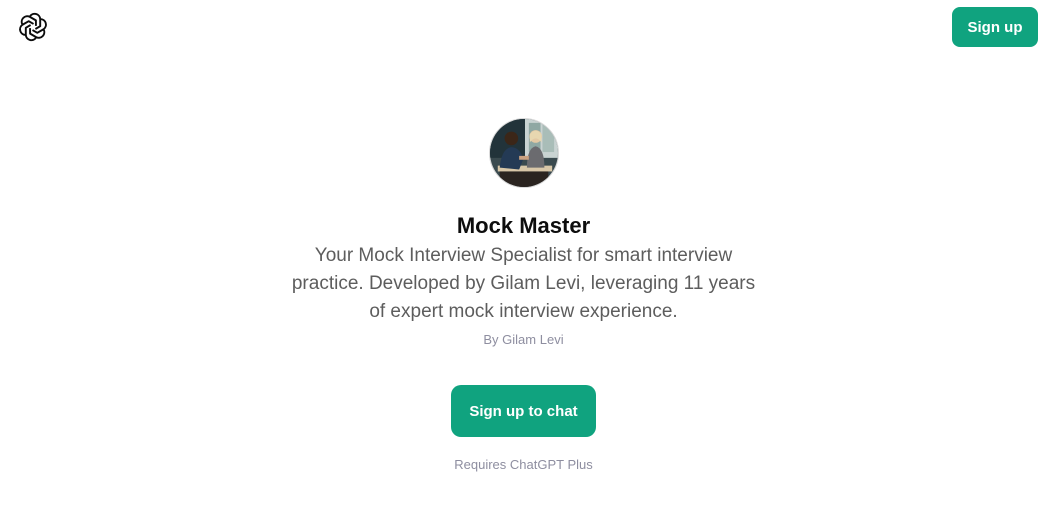 The width and height of the screenshot is (1047, 515). I want to click on openai-logo-icon, so click(33, 27).